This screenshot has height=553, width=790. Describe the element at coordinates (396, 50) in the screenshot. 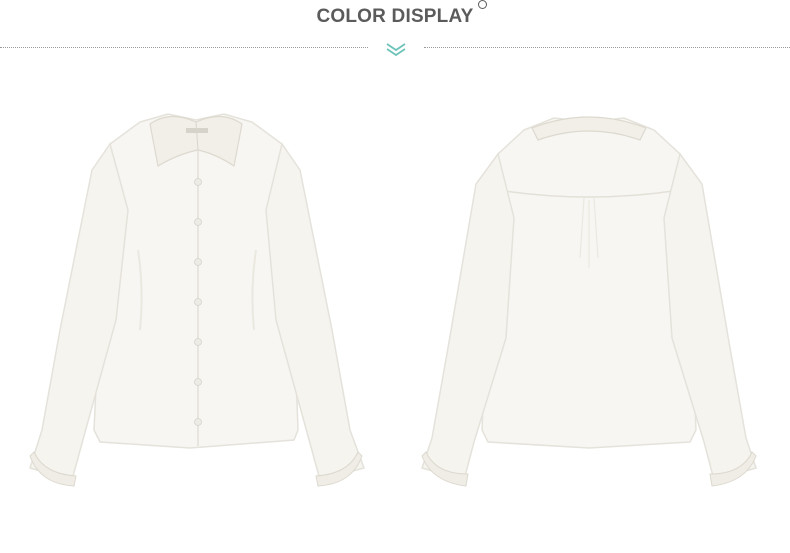

I see `chevron-down-icon` at that location.